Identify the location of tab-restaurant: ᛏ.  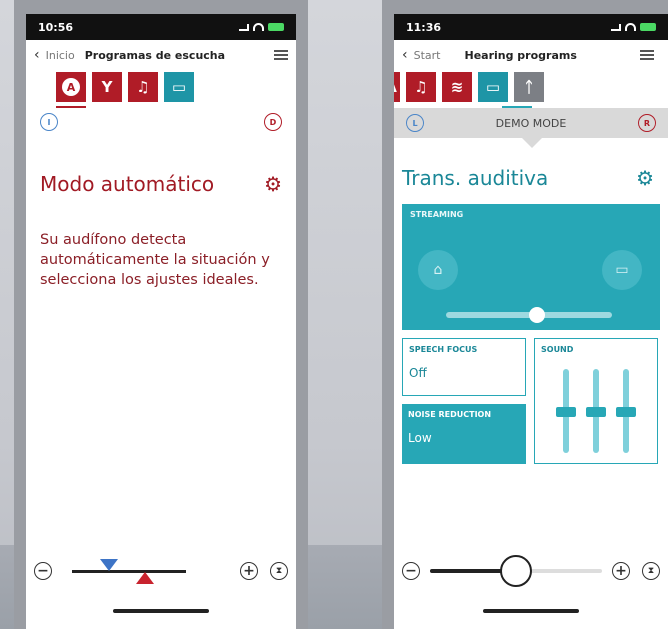
(529, 87).